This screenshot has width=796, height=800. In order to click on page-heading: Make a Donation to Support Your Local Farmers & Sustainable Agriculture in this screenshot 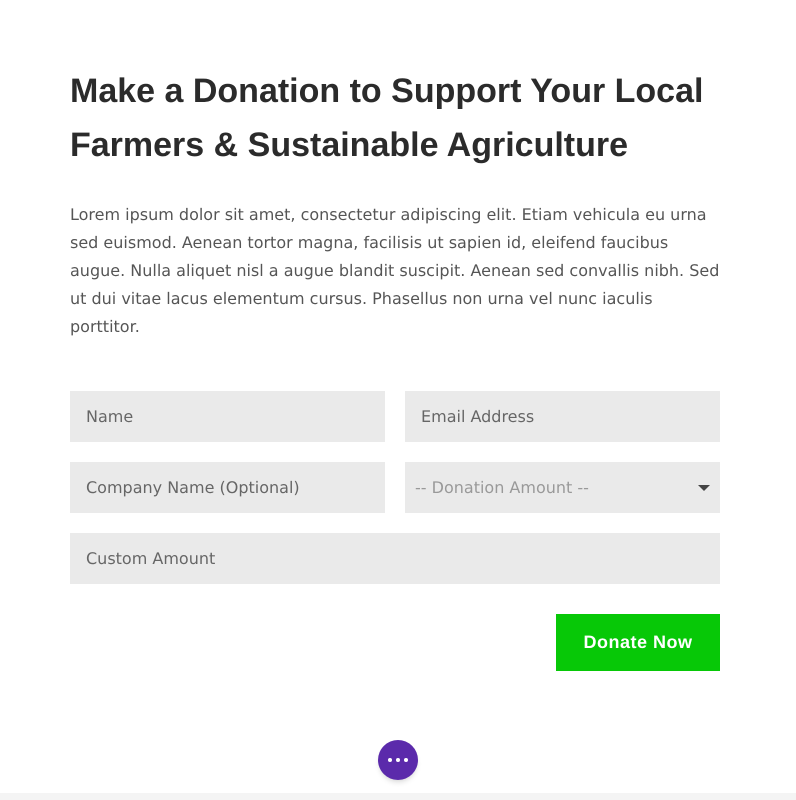, I will do `click(387, 118)`.